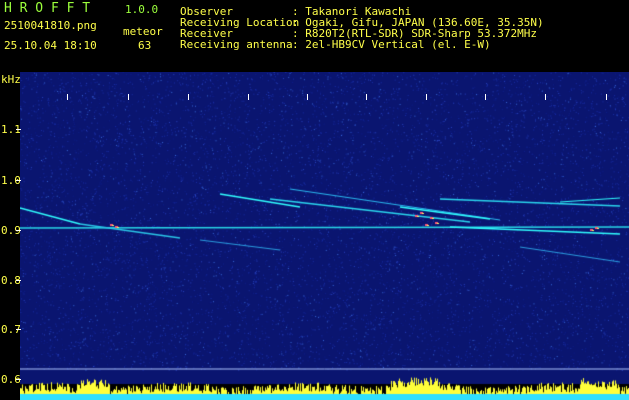 Image resolution: width=629 pixels, height=400 pixels. I want to click on app-title: H R O F F T, so click(47, 8).